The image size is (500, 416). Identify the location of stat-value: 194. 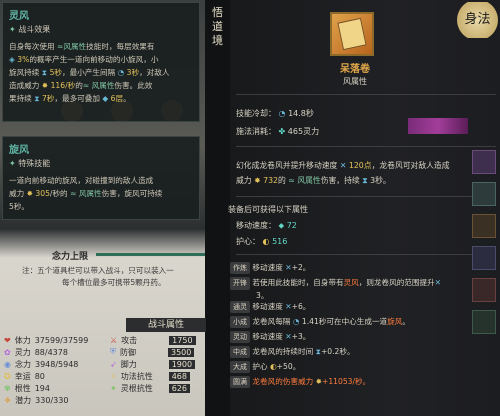
(42, 388).